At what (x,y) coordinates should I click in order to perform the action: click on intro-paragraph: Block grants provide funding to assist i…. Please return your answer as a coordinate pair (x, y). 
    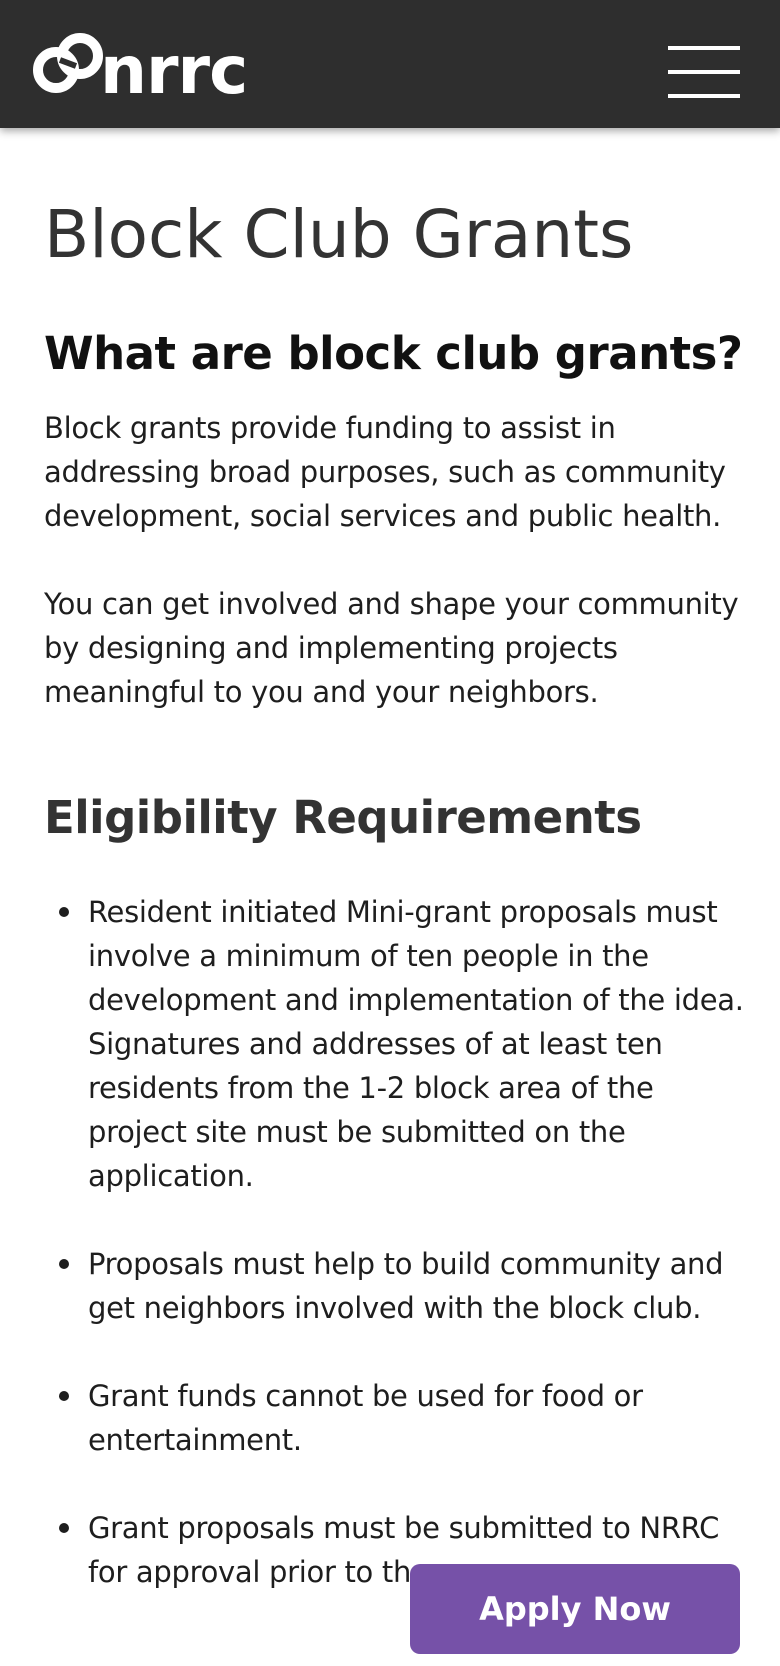
    Looking at the image, I should click on (385, 472).